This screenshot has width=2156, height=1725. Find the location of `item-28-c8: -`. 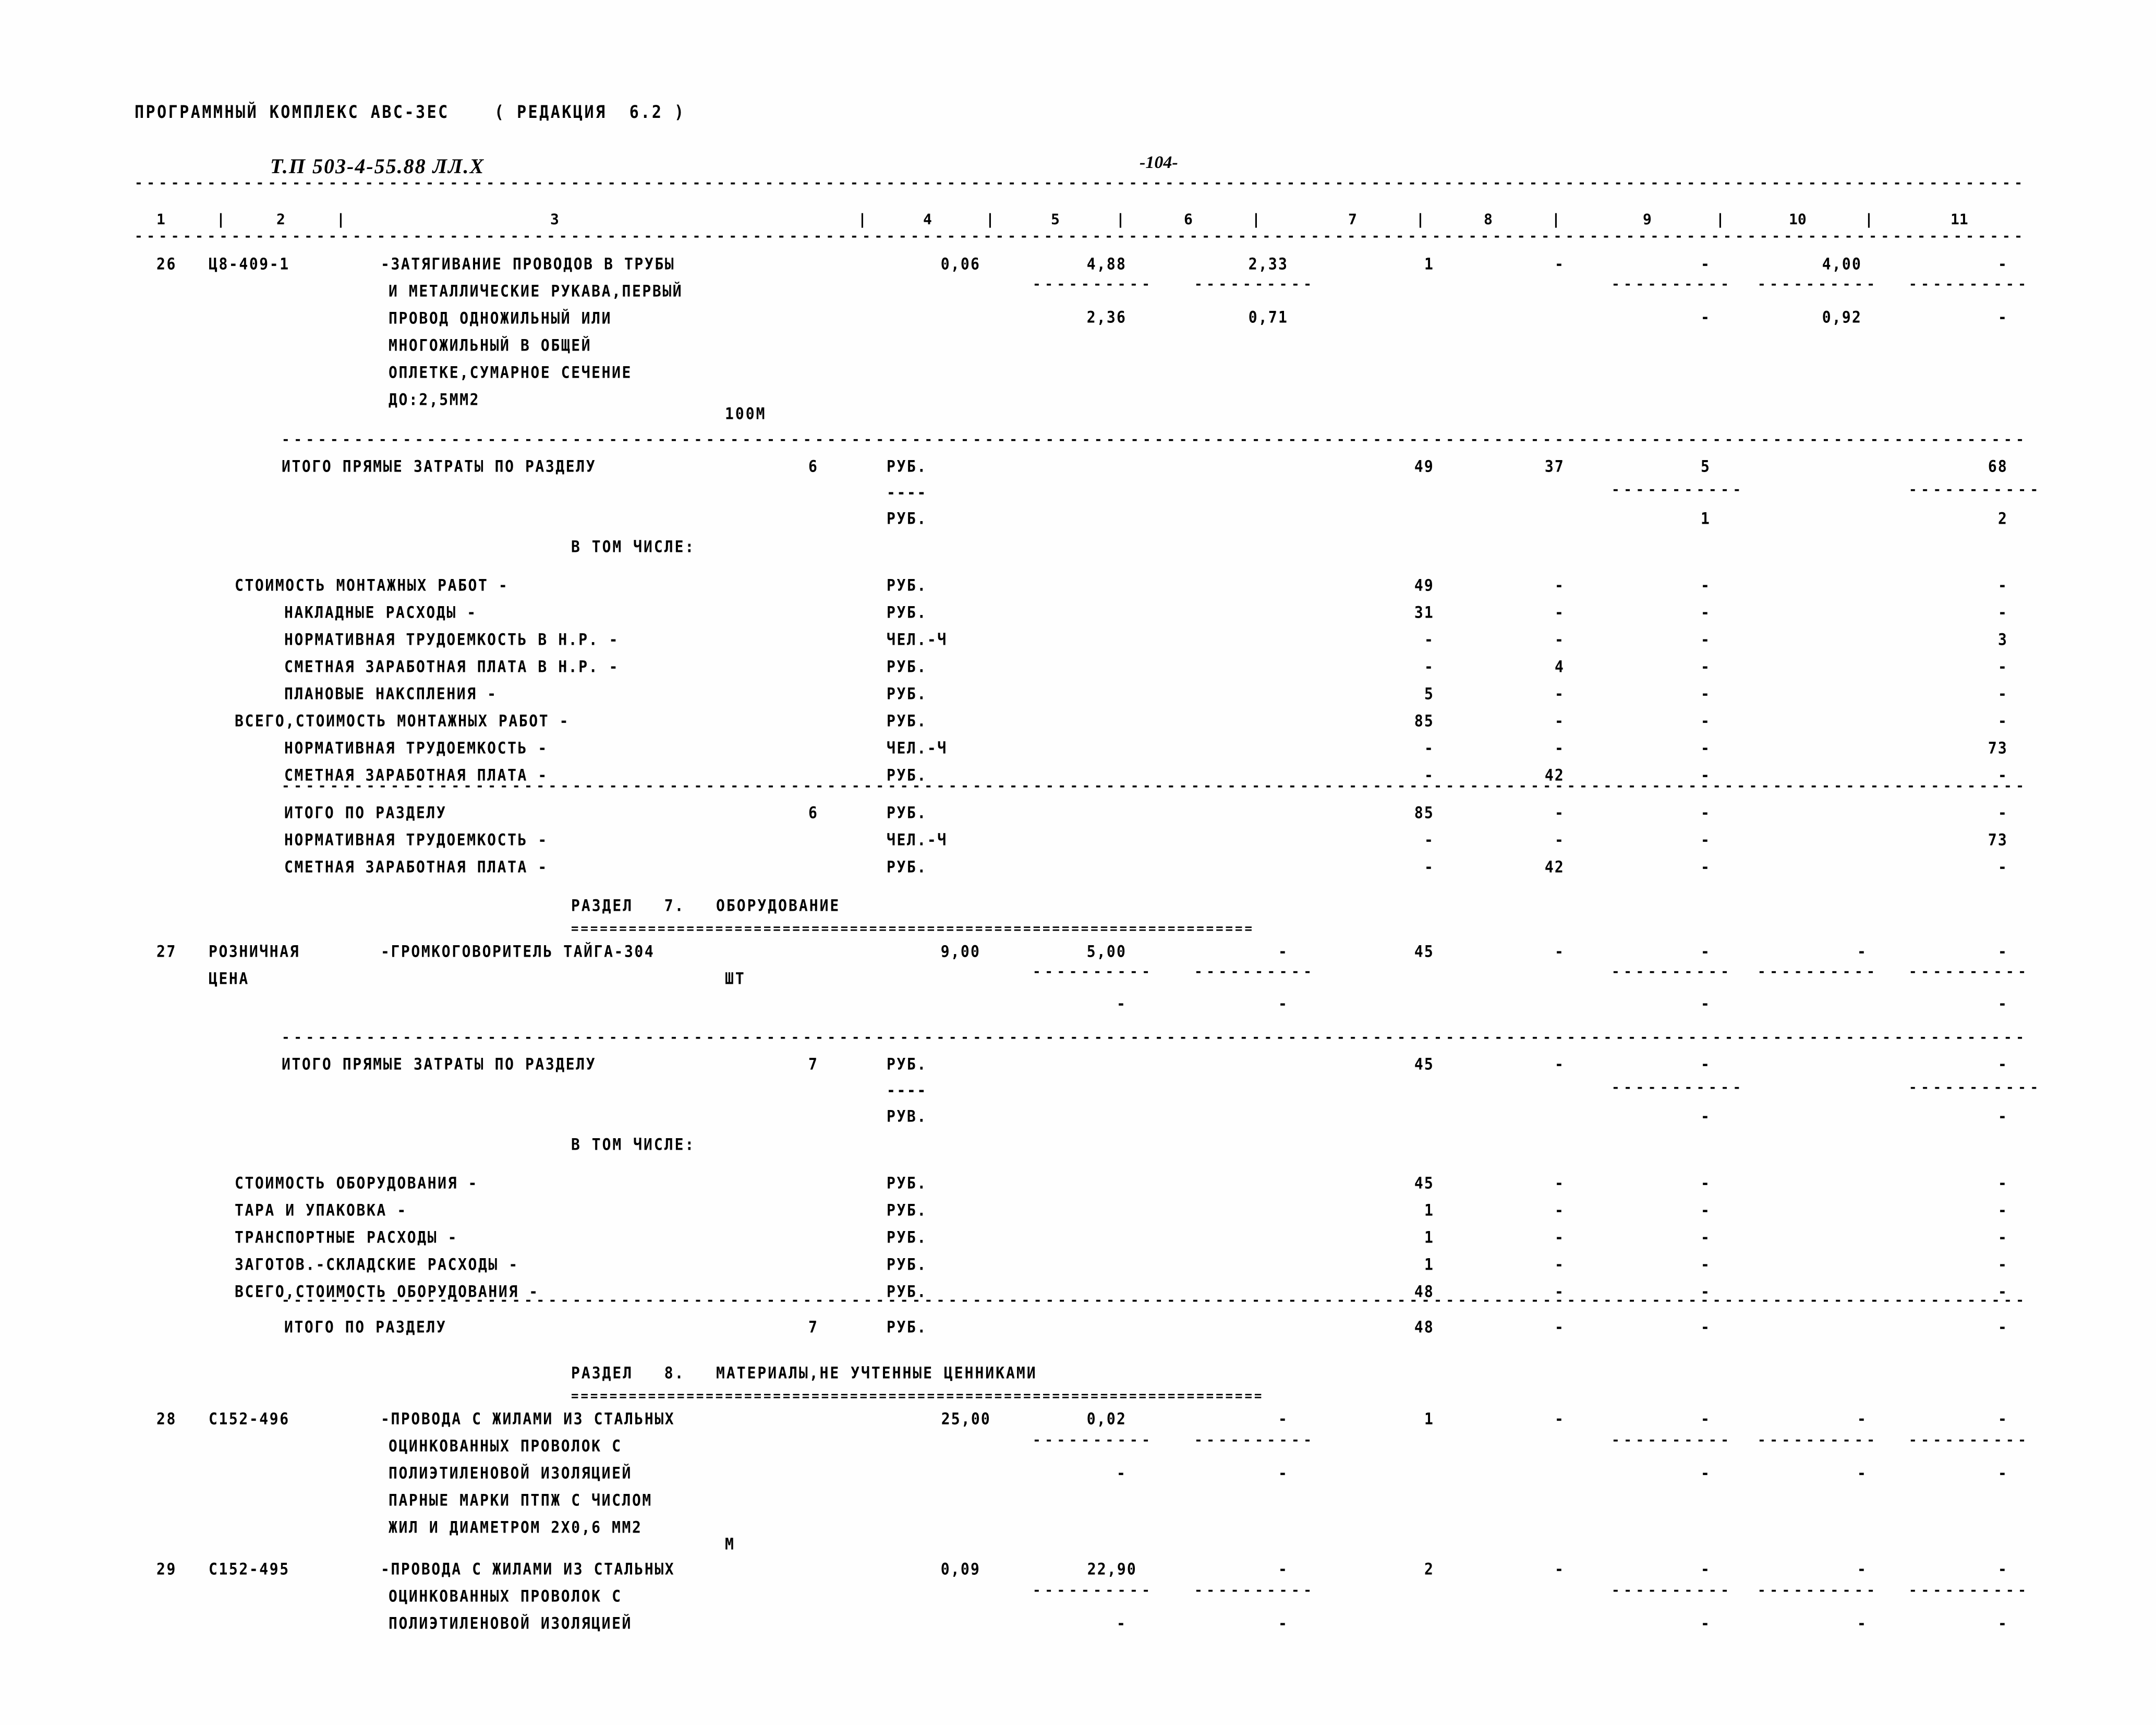

item-28-c8: - is located at coordinates (1559, 1419).